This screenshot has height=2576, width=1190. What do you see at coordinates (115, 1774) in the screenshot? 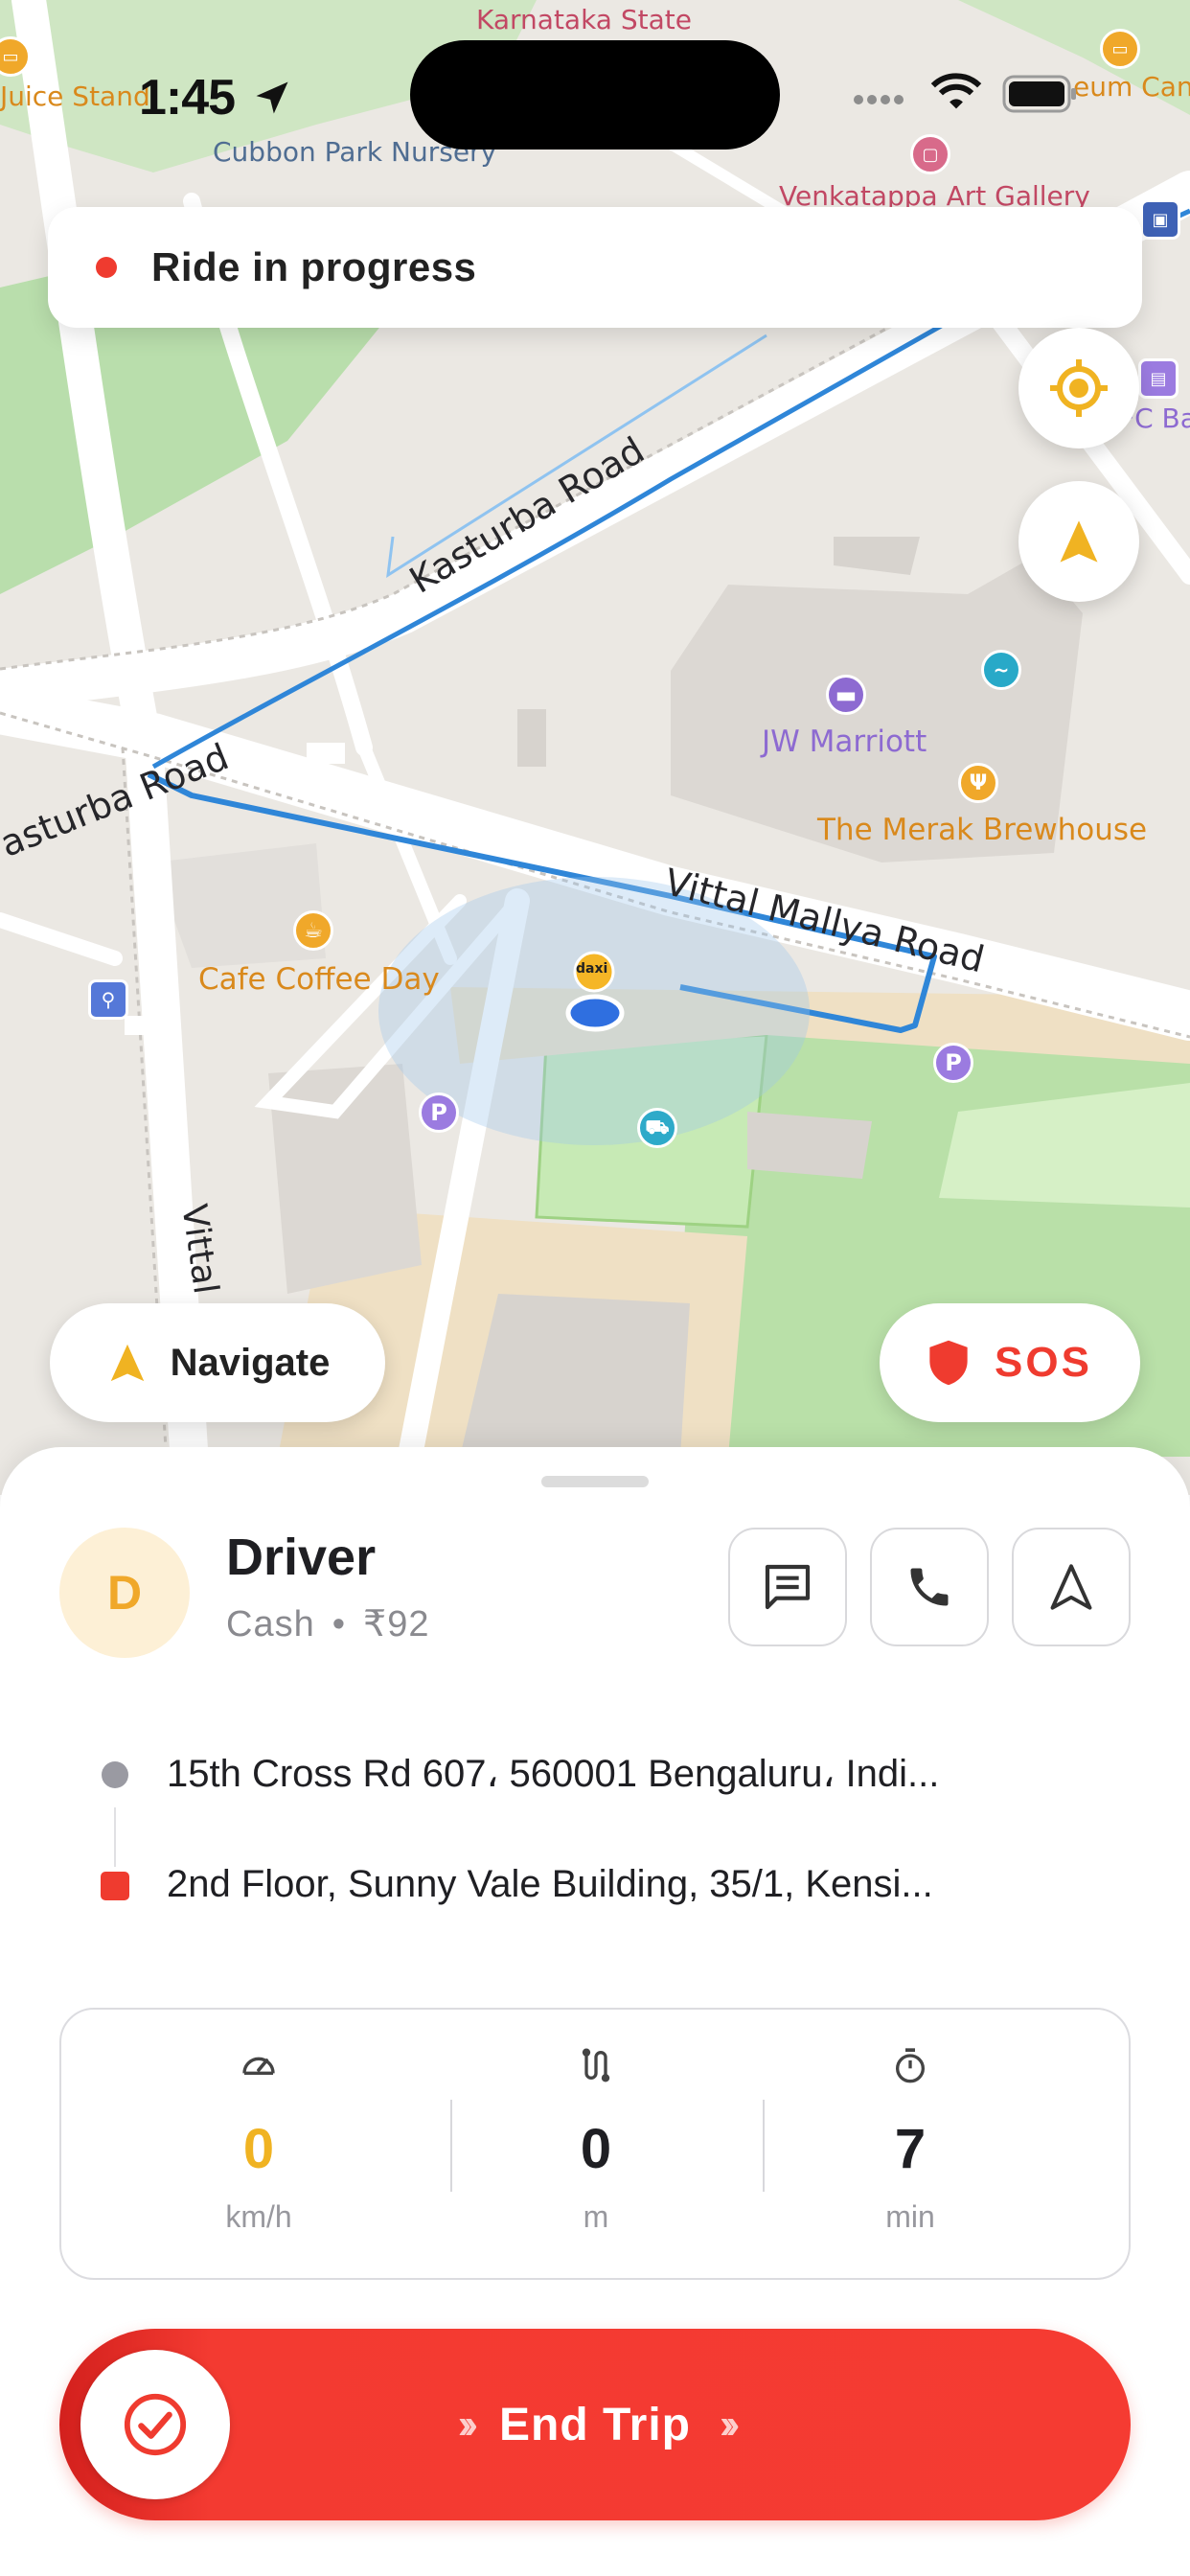
I see `pickup-marker-icon` at bounding box center [115, 1774].